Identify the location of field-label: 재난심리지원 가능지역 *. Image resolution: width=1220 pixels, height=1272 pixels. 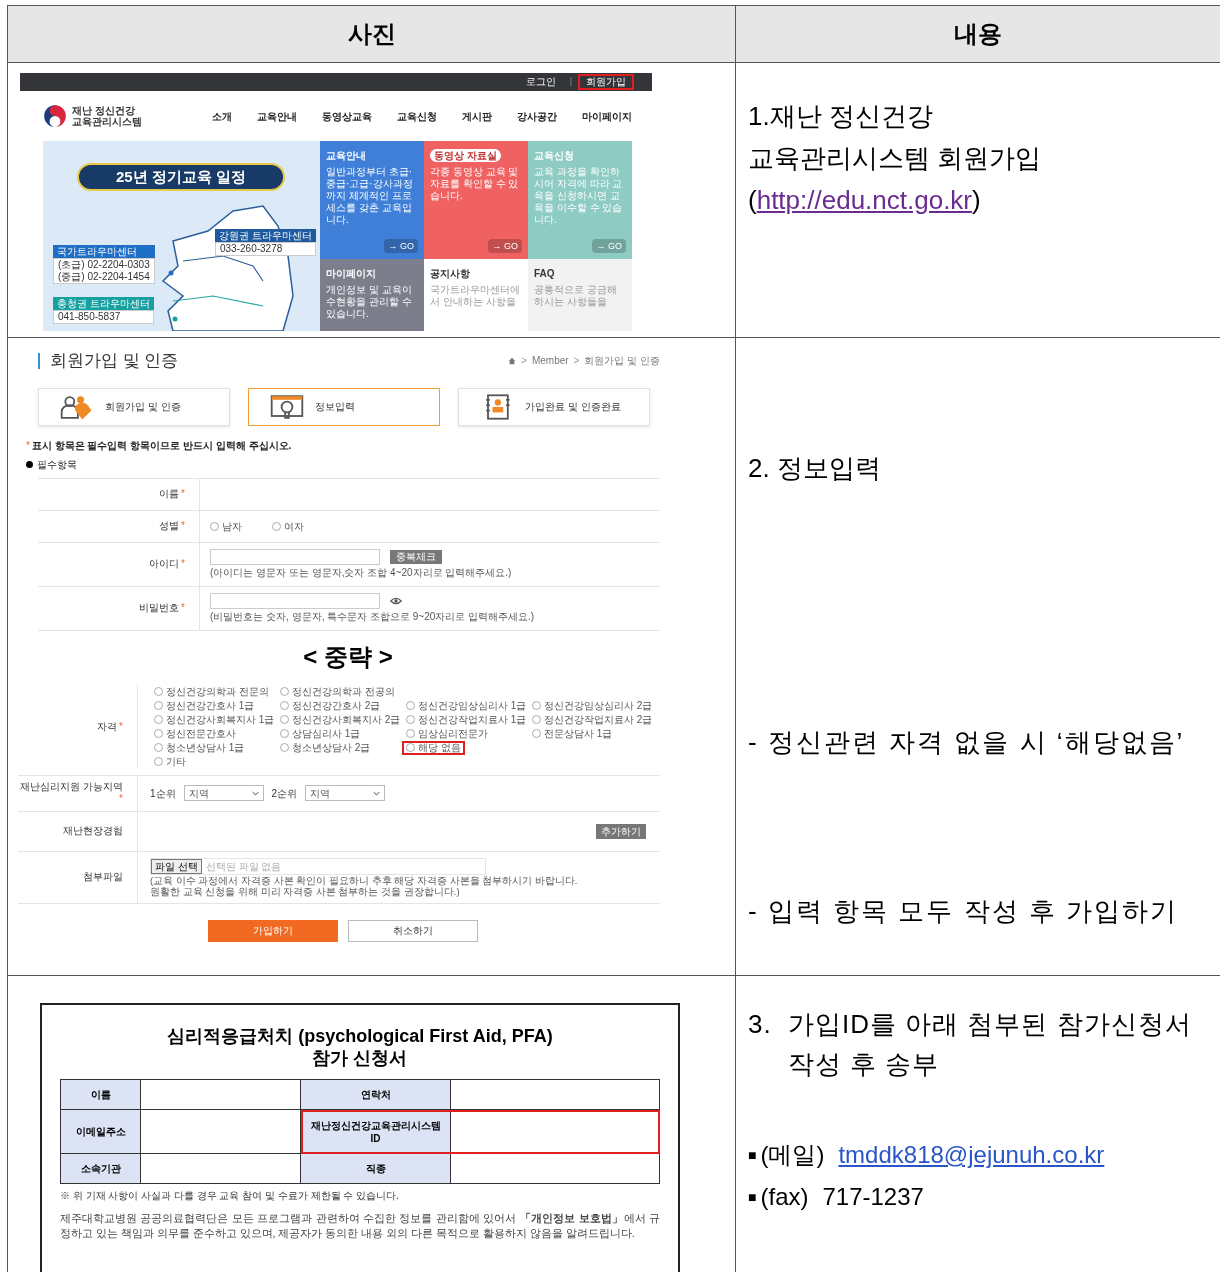
(71, 793).